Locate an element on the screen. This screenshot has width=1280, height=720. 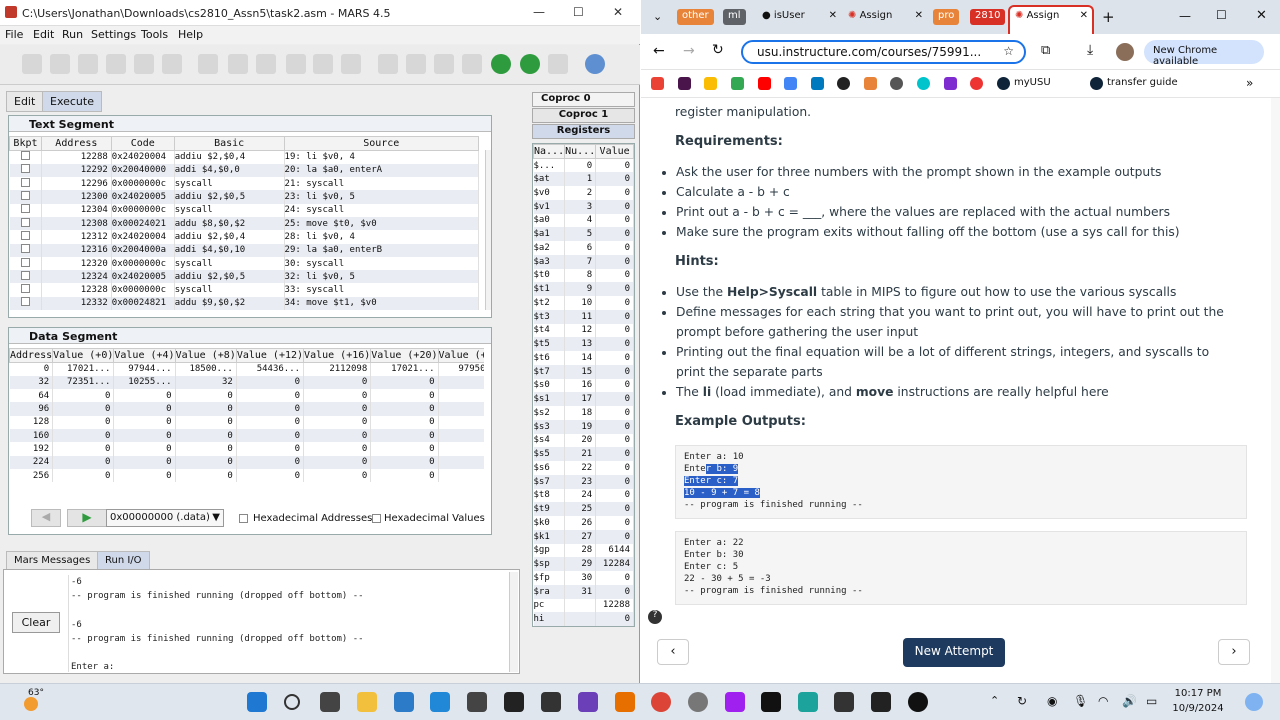
usu-icon is located at coordinates (1003, 83).